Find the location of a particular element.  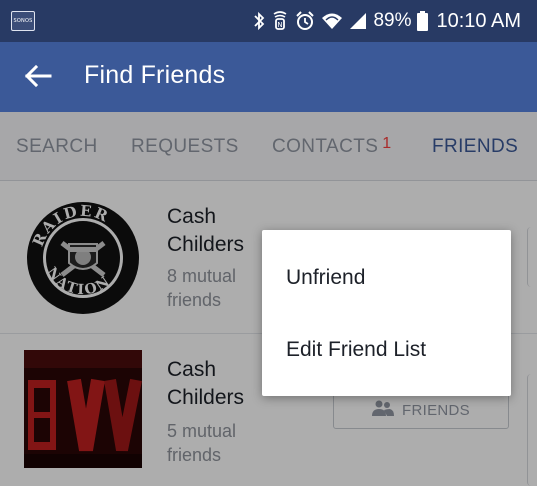

friends-status-button: FRIENDS is located at coordinates (421, 410).